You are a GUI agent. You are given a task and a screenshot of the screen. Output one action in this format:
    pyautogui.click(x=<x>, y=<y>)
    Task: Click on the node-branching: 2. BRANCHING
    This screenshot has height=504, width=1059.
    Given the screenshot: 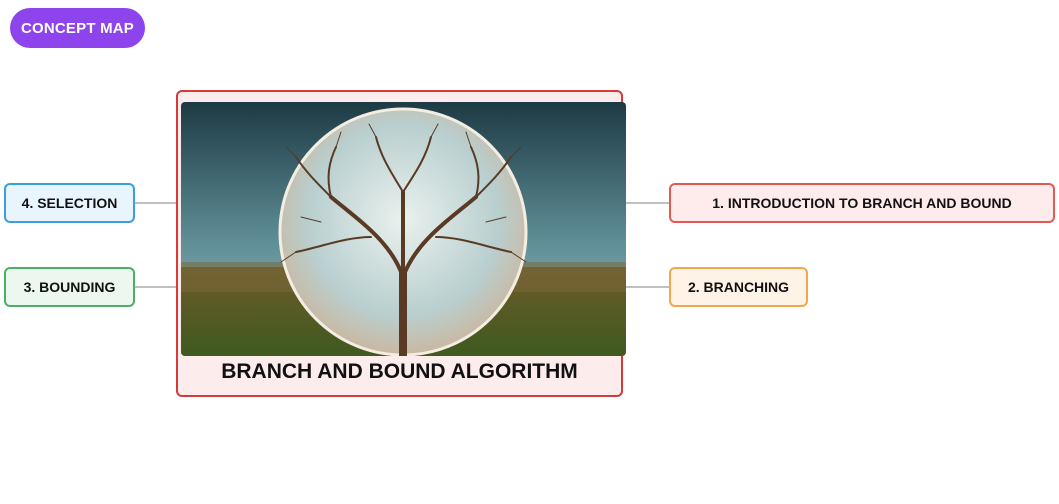 What is the action you would take?
    pyautogui.click(x=738, y=287)
    